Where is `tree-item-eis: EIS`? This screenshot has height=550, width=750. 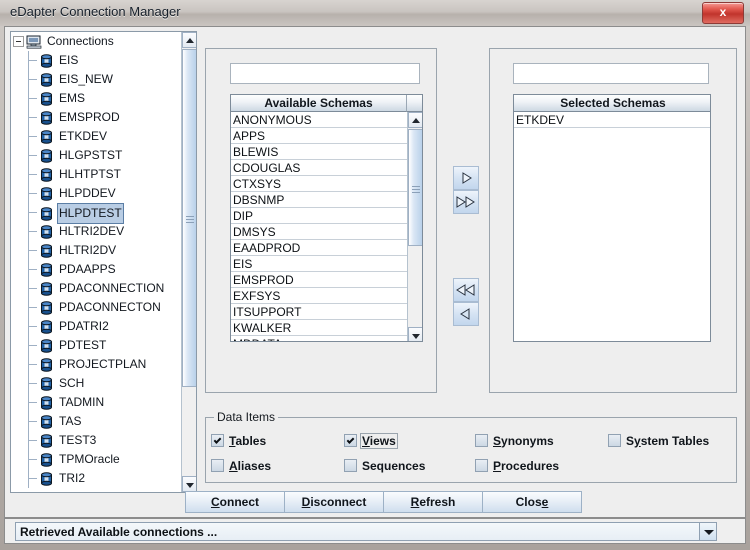 tree-item-eis: EIS is located at coordinates (96, 60).